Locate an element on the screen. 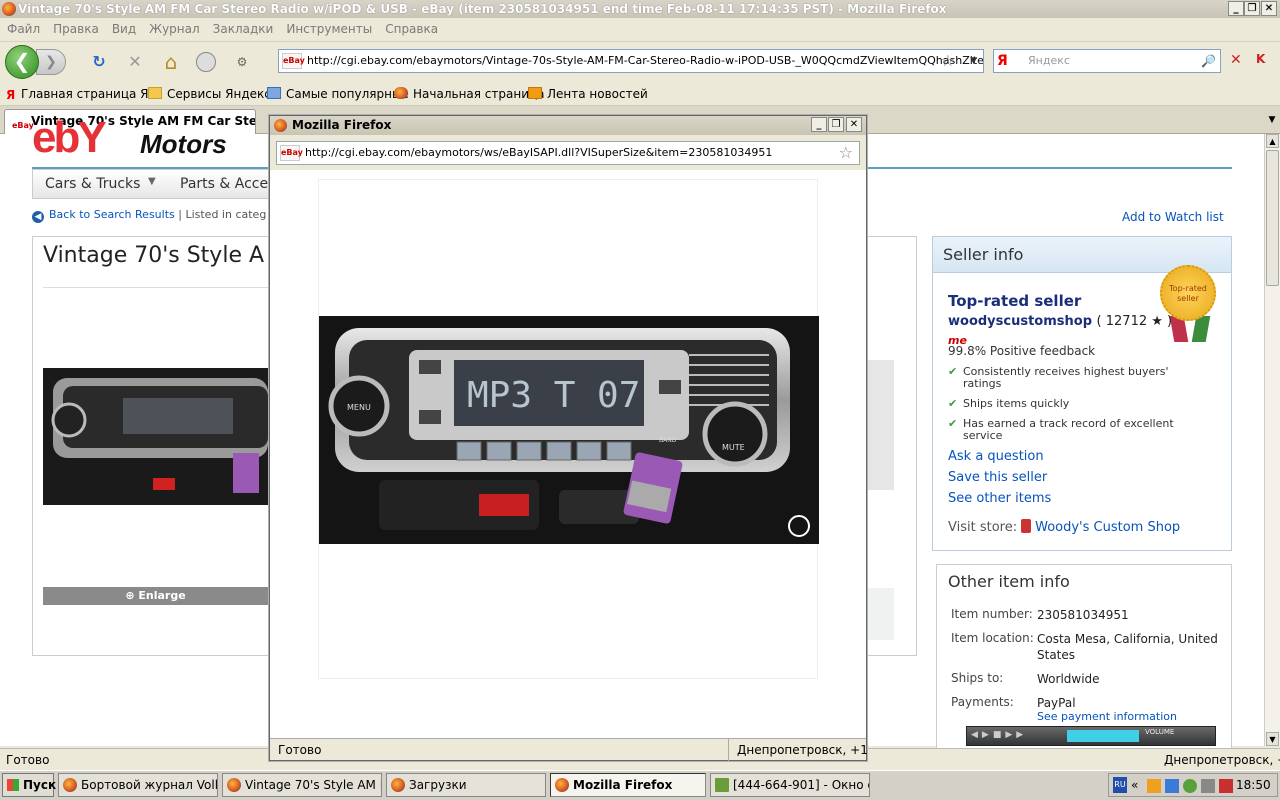 The height and width of the screenshot is (800, 1280). popup-maximize-button: ❐ is located at coordinates (836, 124).